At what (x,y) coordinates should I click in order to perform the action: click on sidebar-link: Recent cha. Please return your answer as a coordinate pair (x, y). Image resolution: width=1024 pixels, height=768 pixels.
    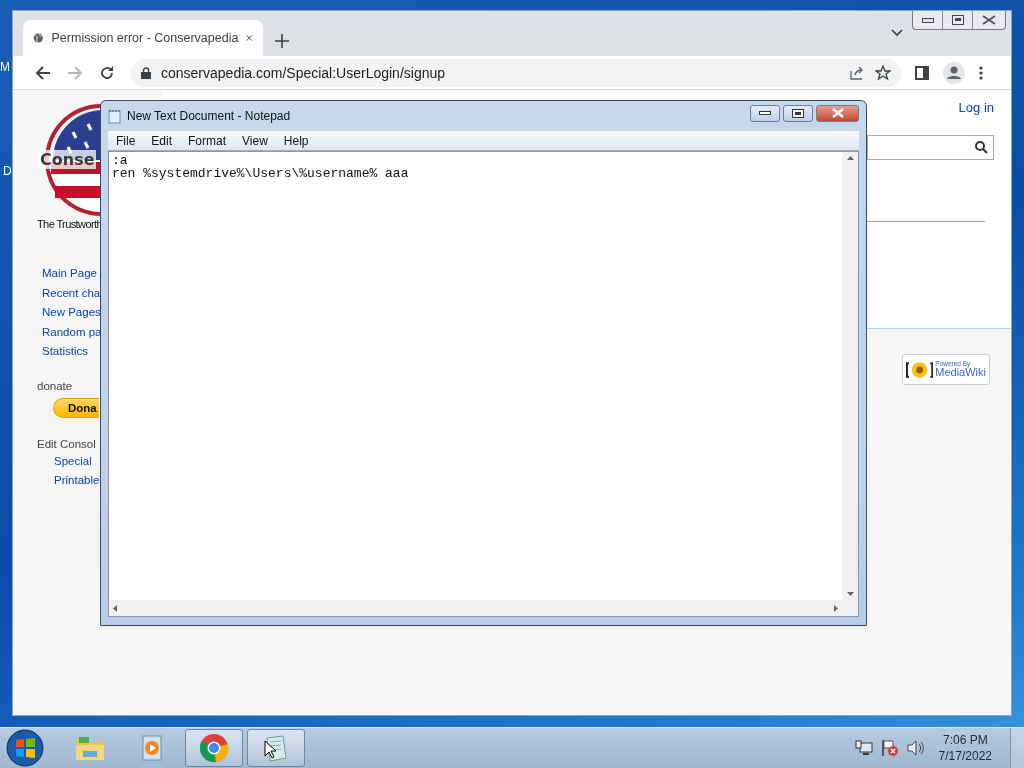
    Looking at the image, I should click on (71, 293).